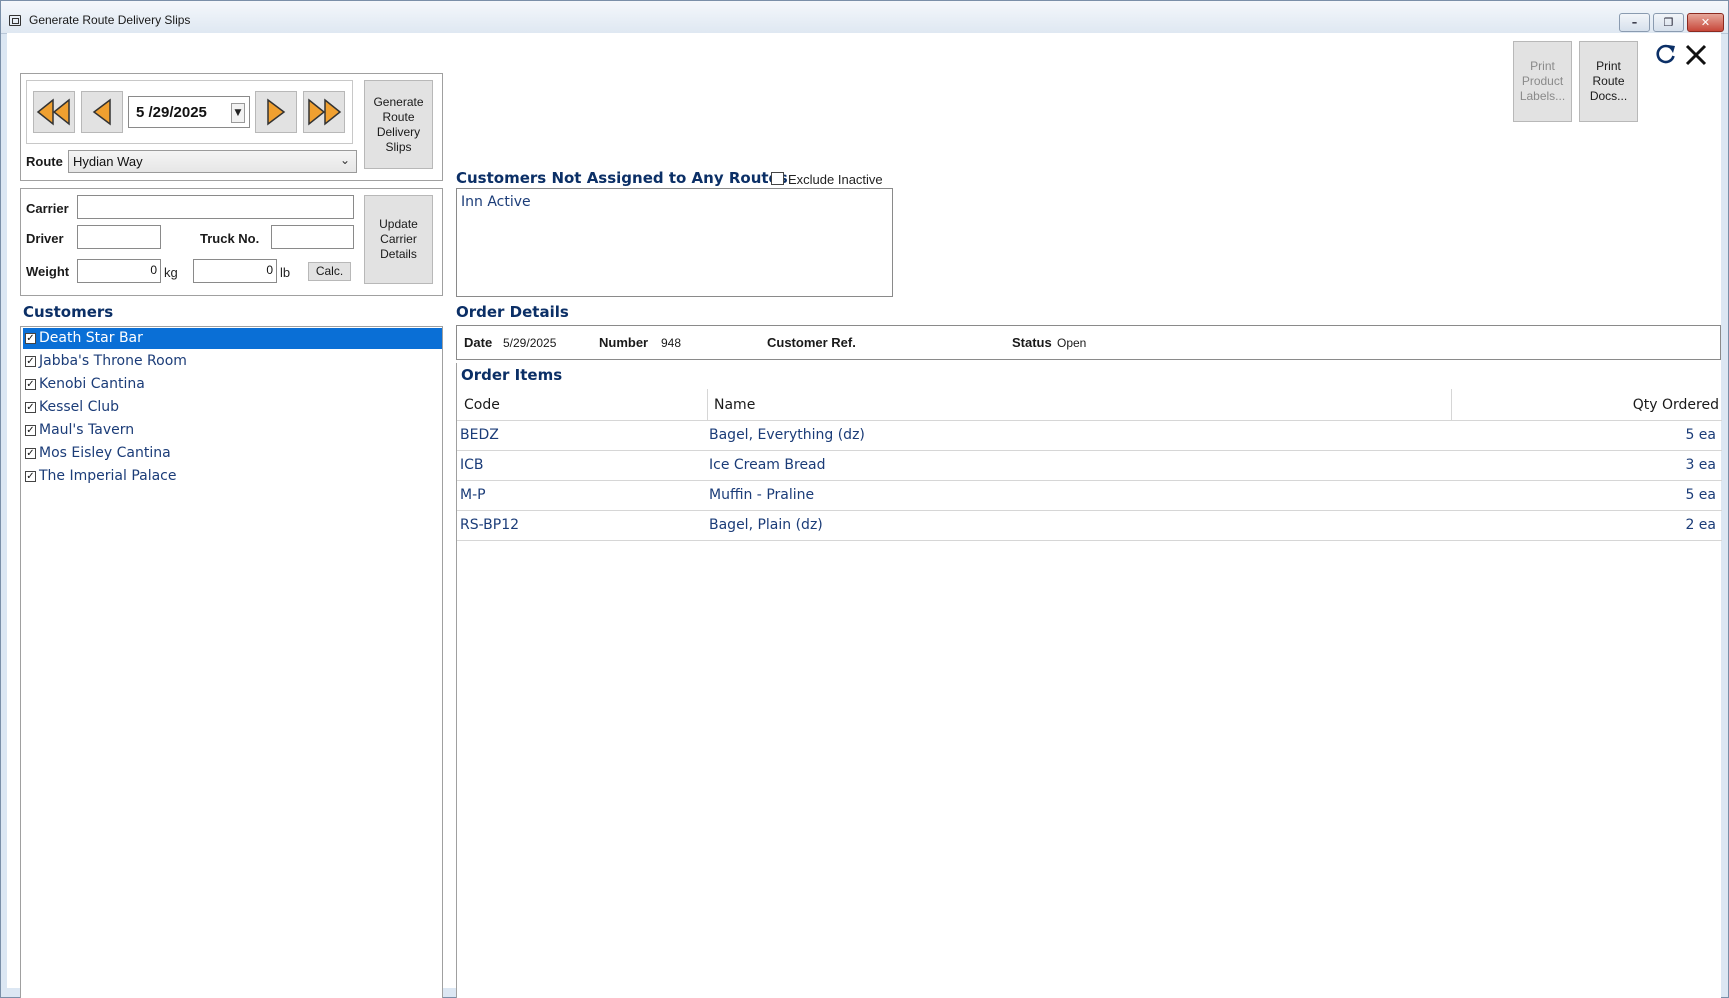 The height and width of the screenshot is (998, 1729). I want to click on status-label: Status, so click(1032, 342).